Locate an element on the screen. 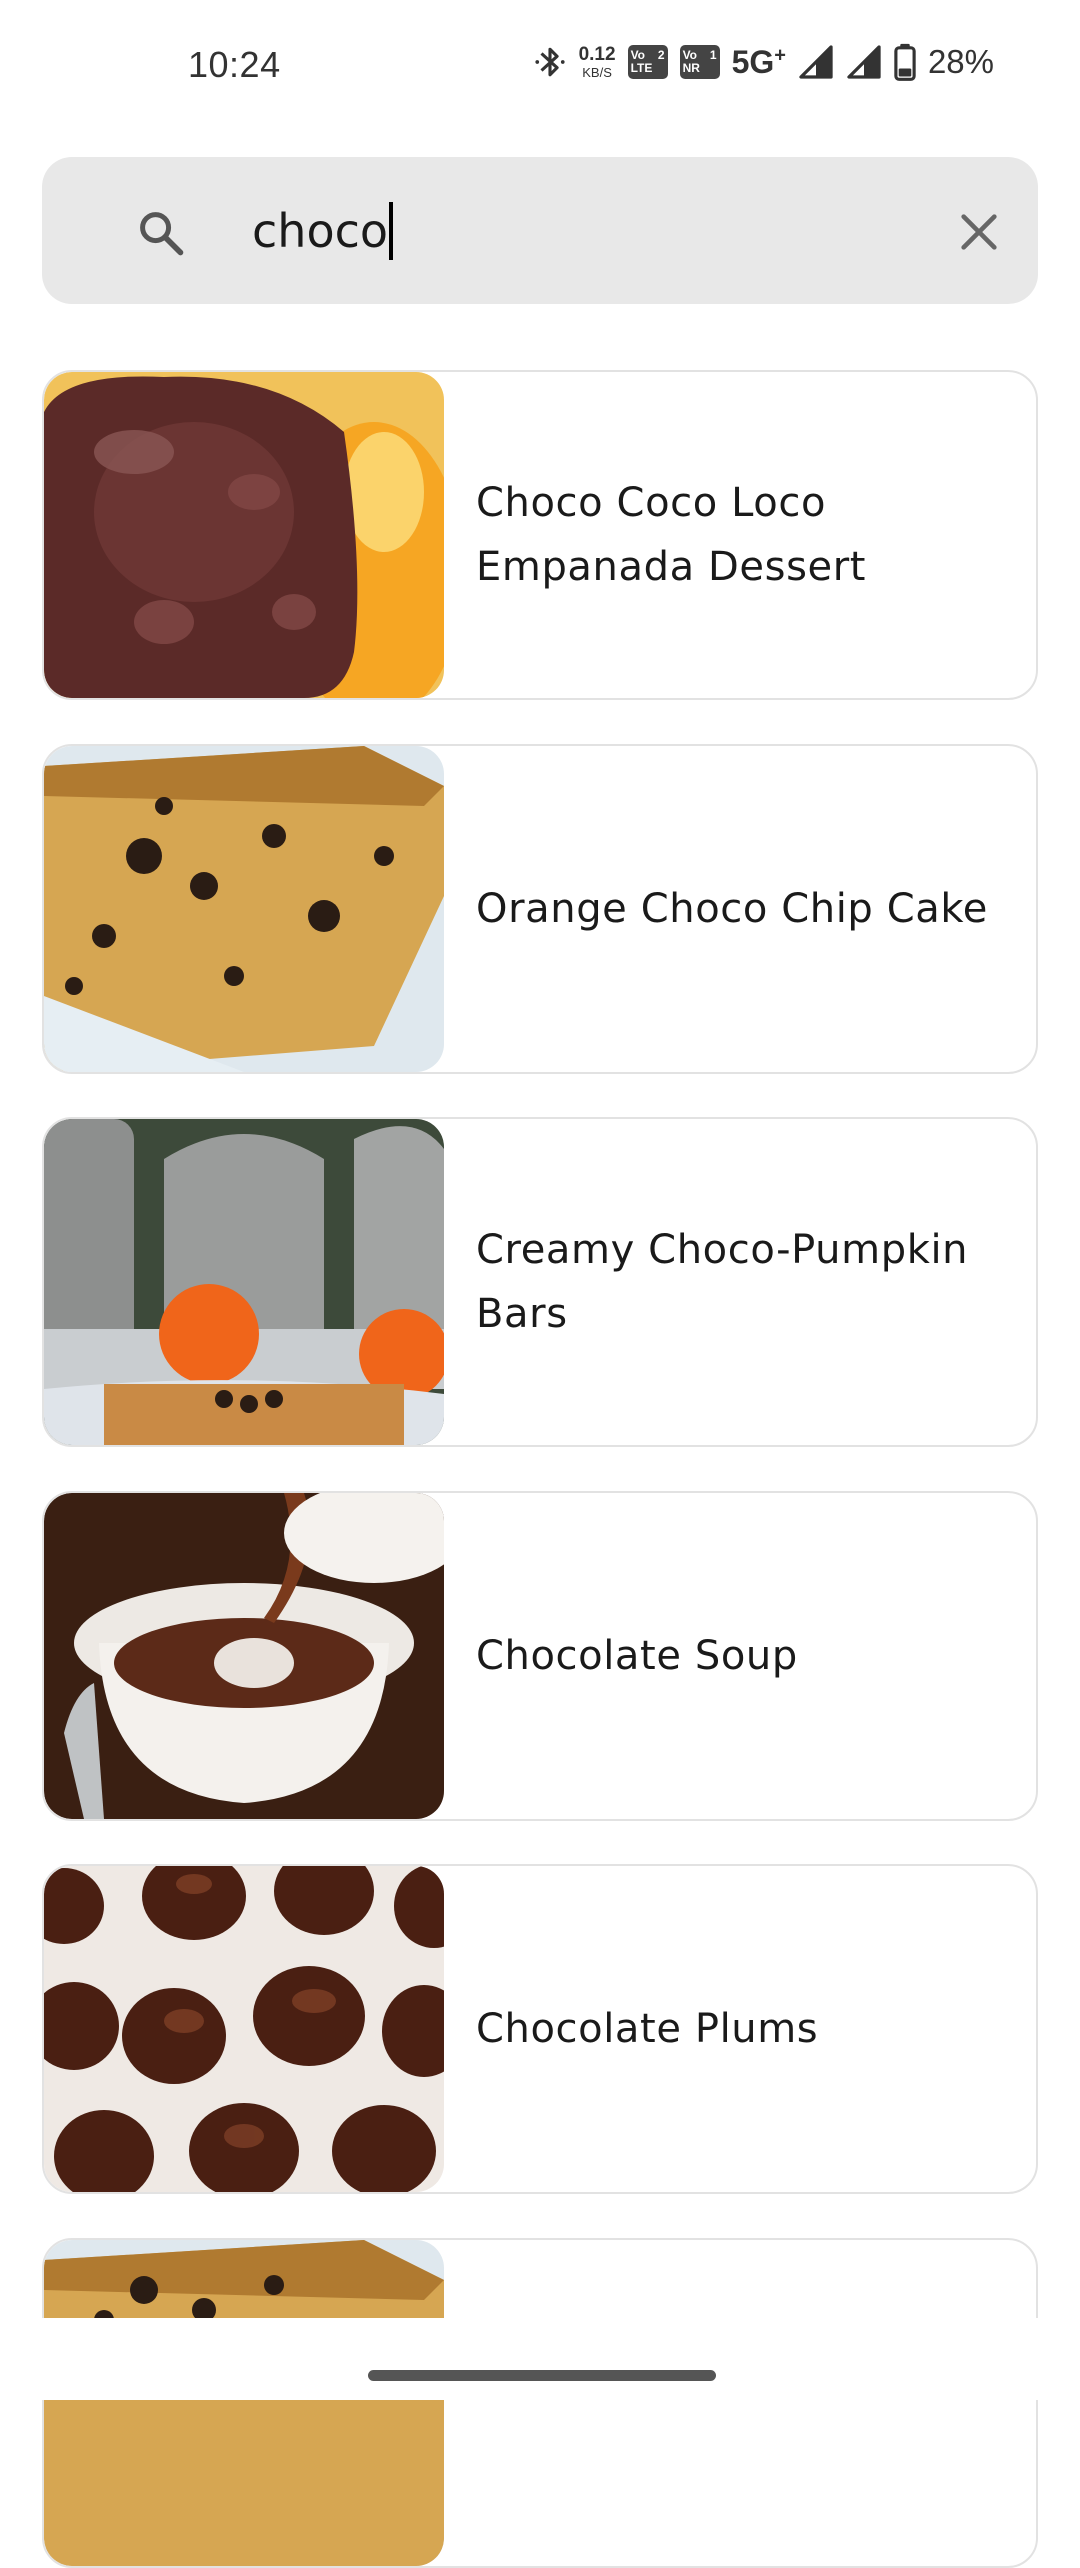 Image resolution: width=1080 pixels, height=2568 pixels. recipe-card: Choco Coco Loco Empanada Dessert is located at coordinates (540, 535).